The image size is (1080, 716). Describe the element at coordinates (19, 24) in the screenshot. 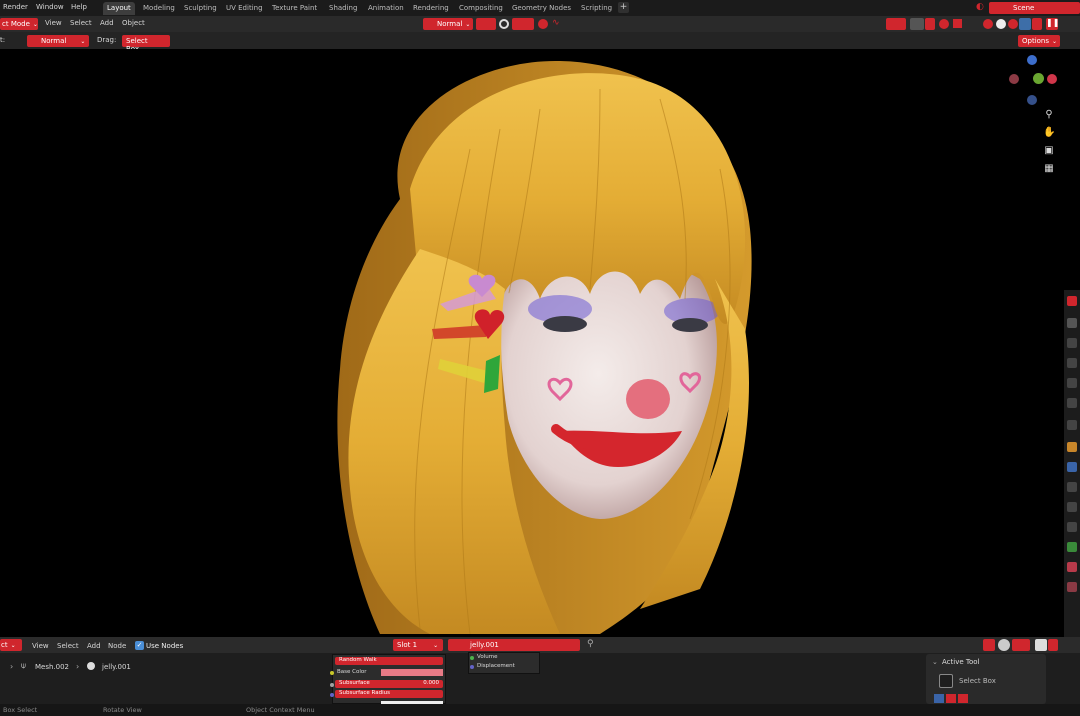

I see `interaction-mode-dropdown: ct Mode ⌄` at that location.